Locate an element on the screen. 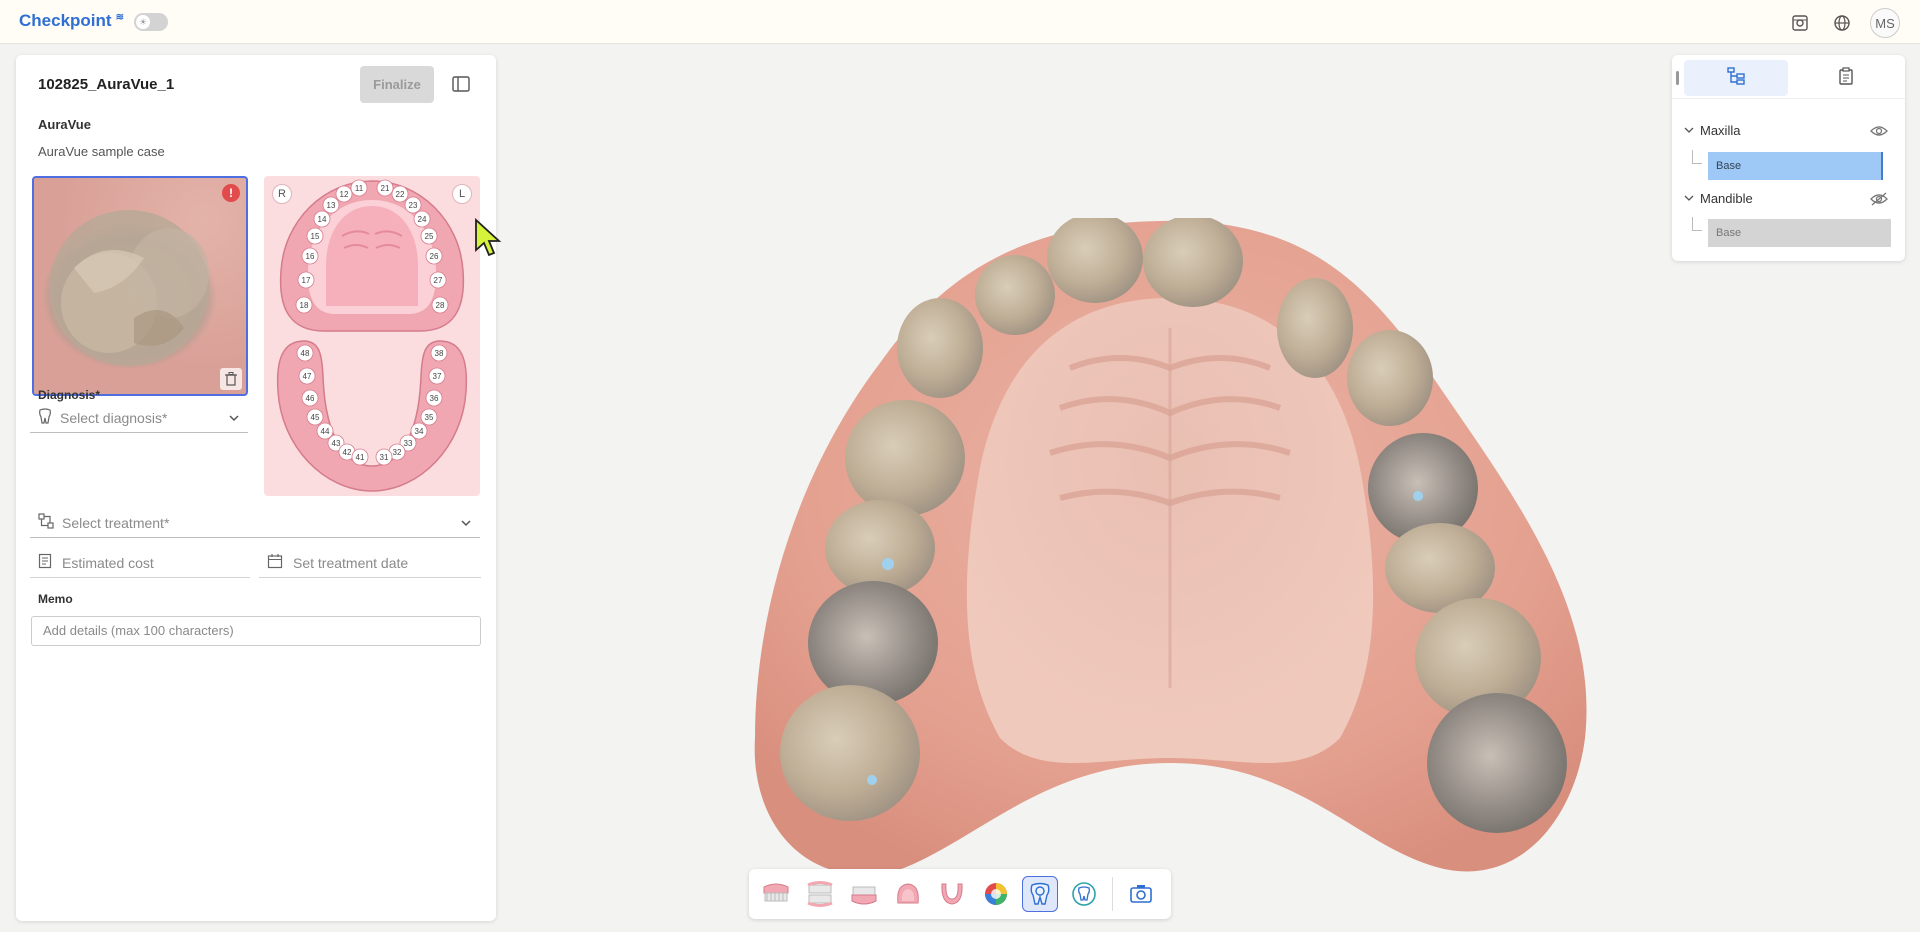  tooth-check-icon is located at coordinates (1084, 894).